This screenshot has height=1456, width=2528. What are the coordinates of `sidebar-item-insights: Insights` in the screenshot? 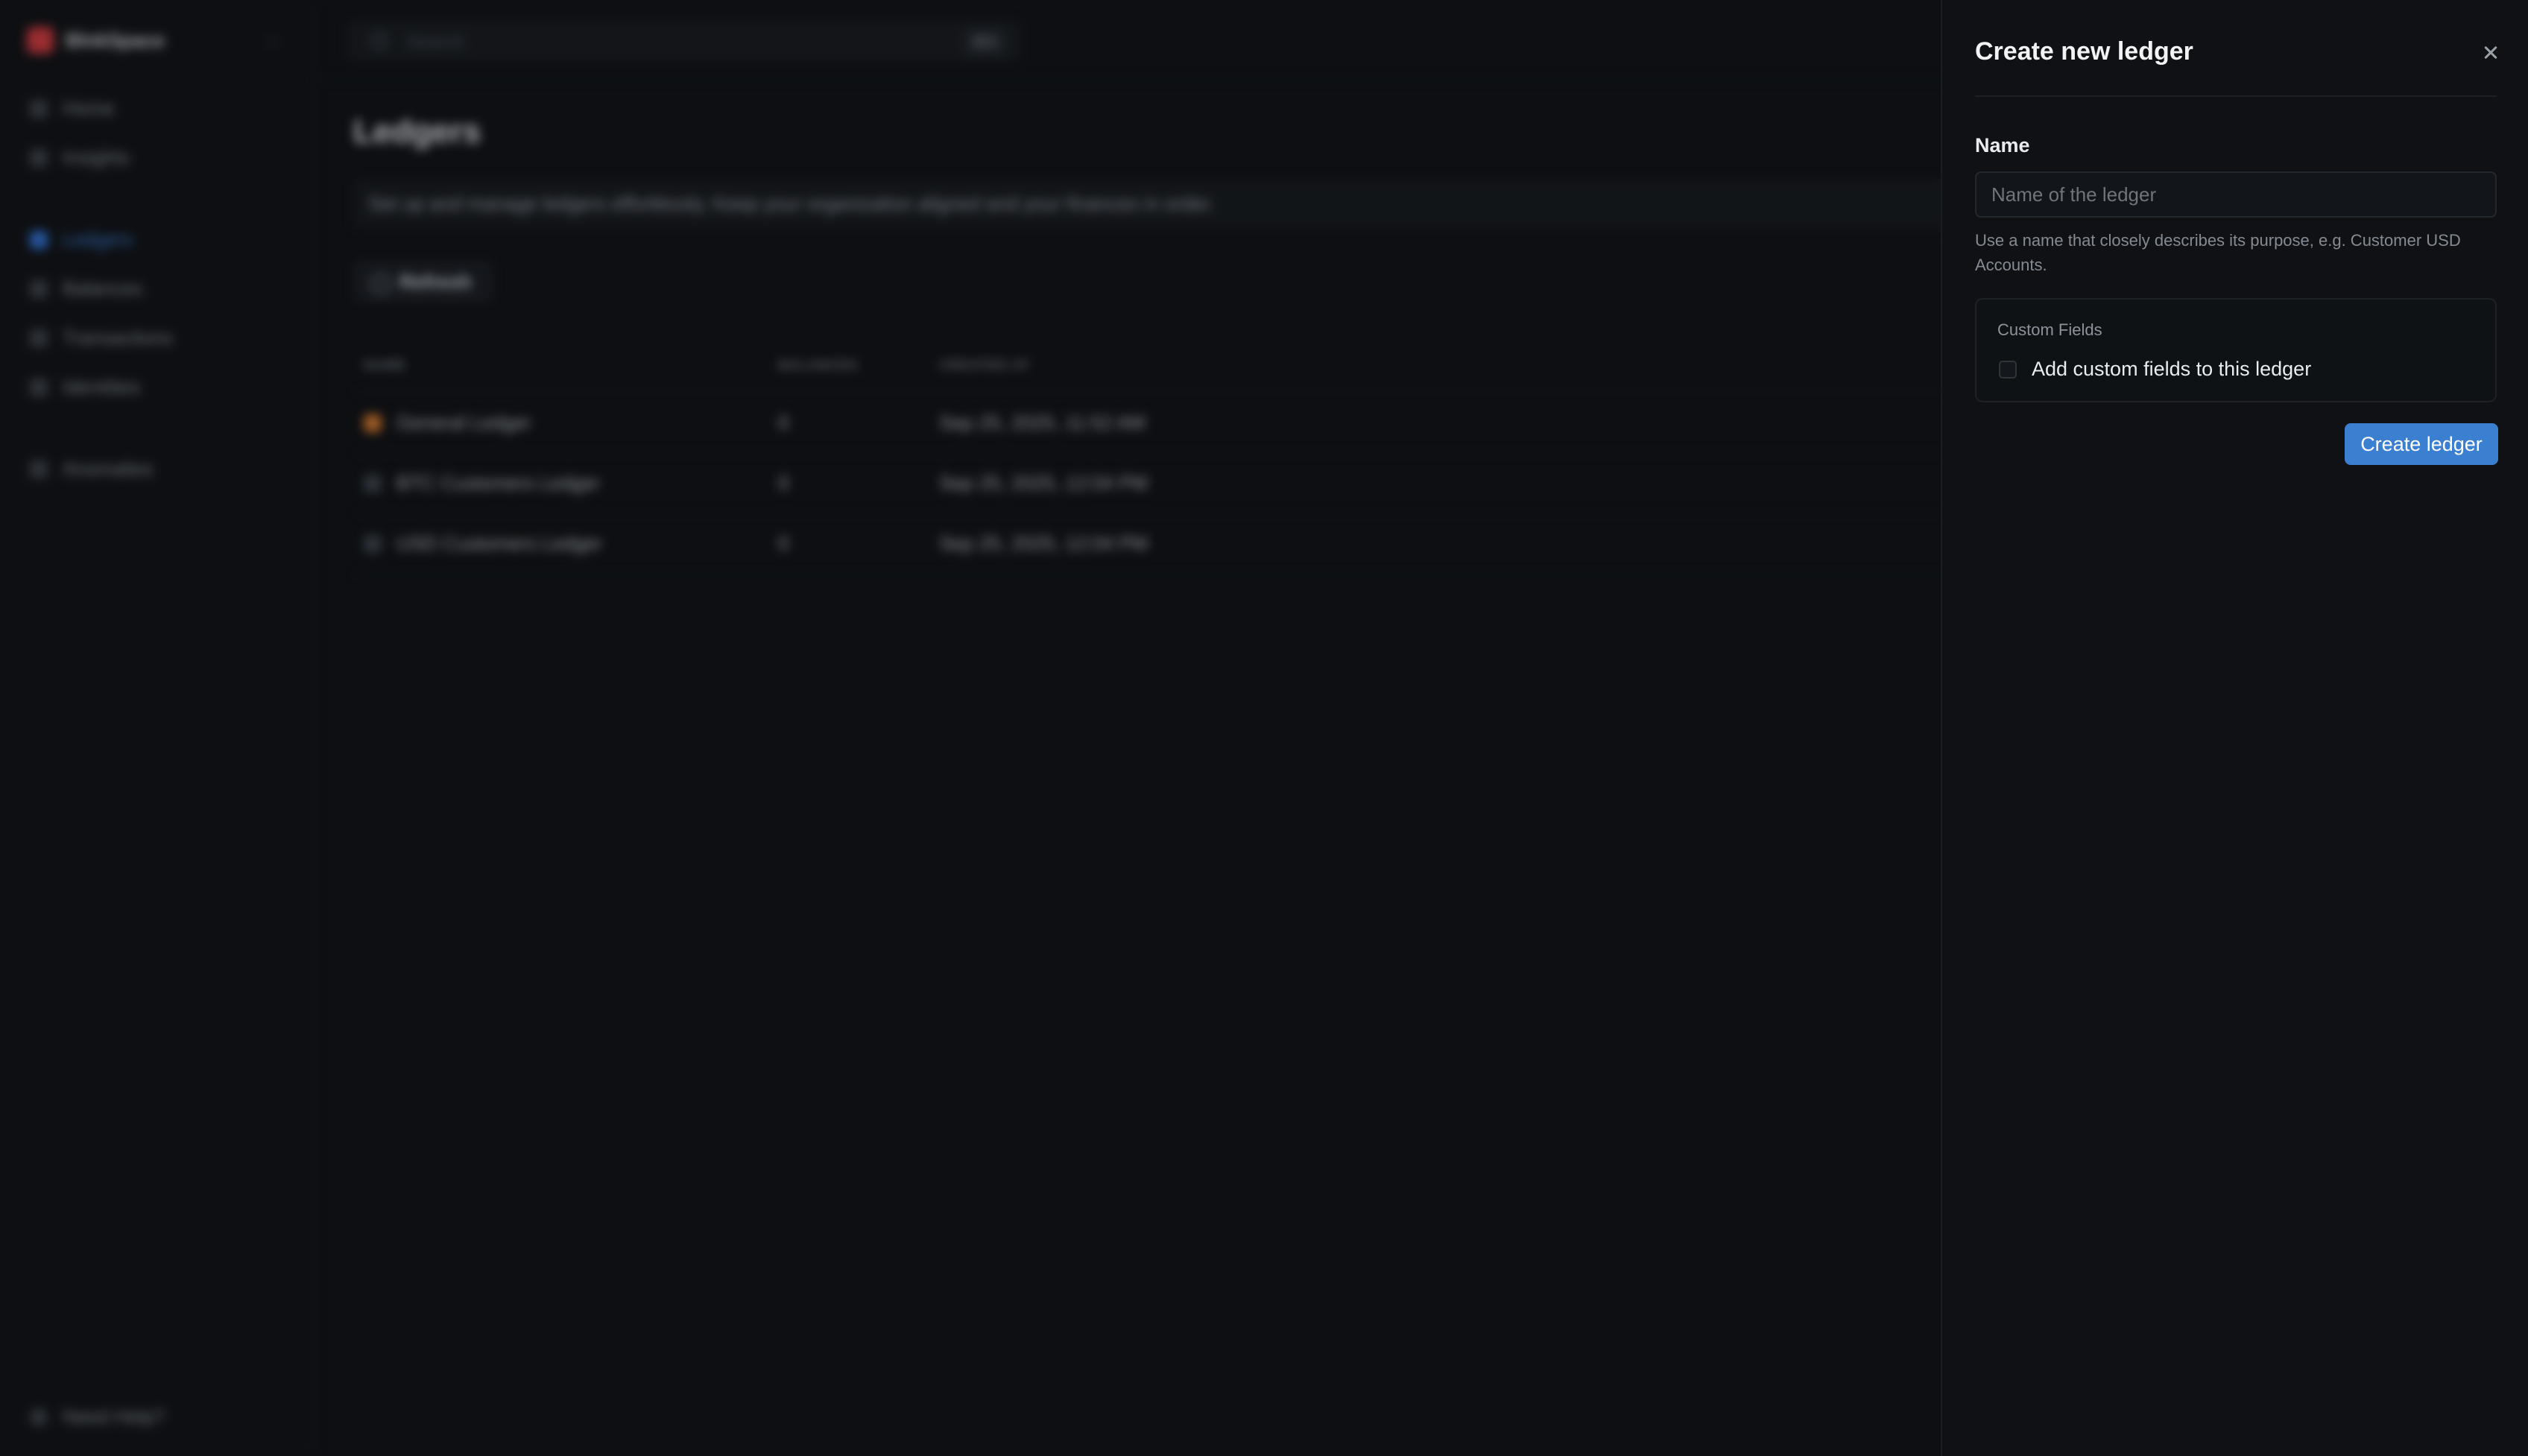 It's located at (80, 157).